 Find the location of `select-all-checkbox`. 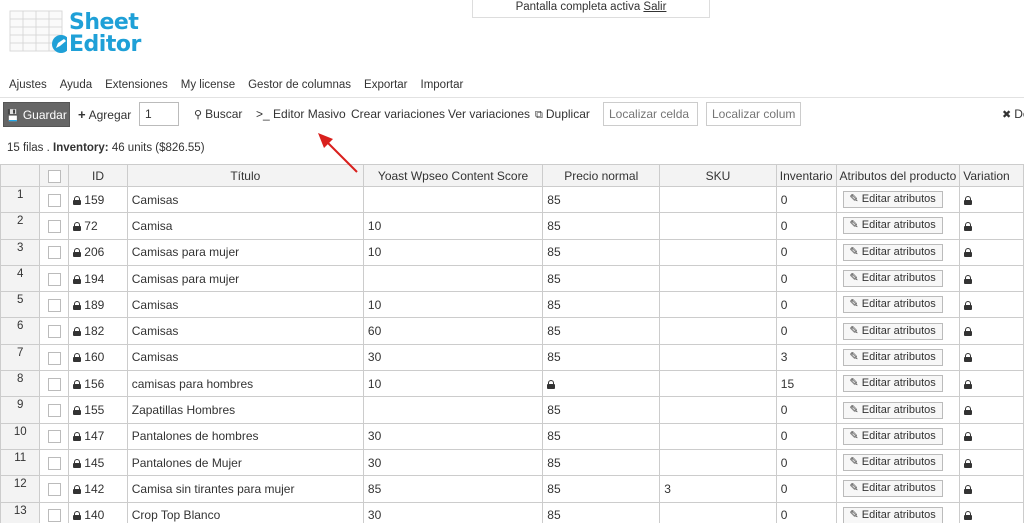

select-all-checkbox is located at coordinates (54, 176).